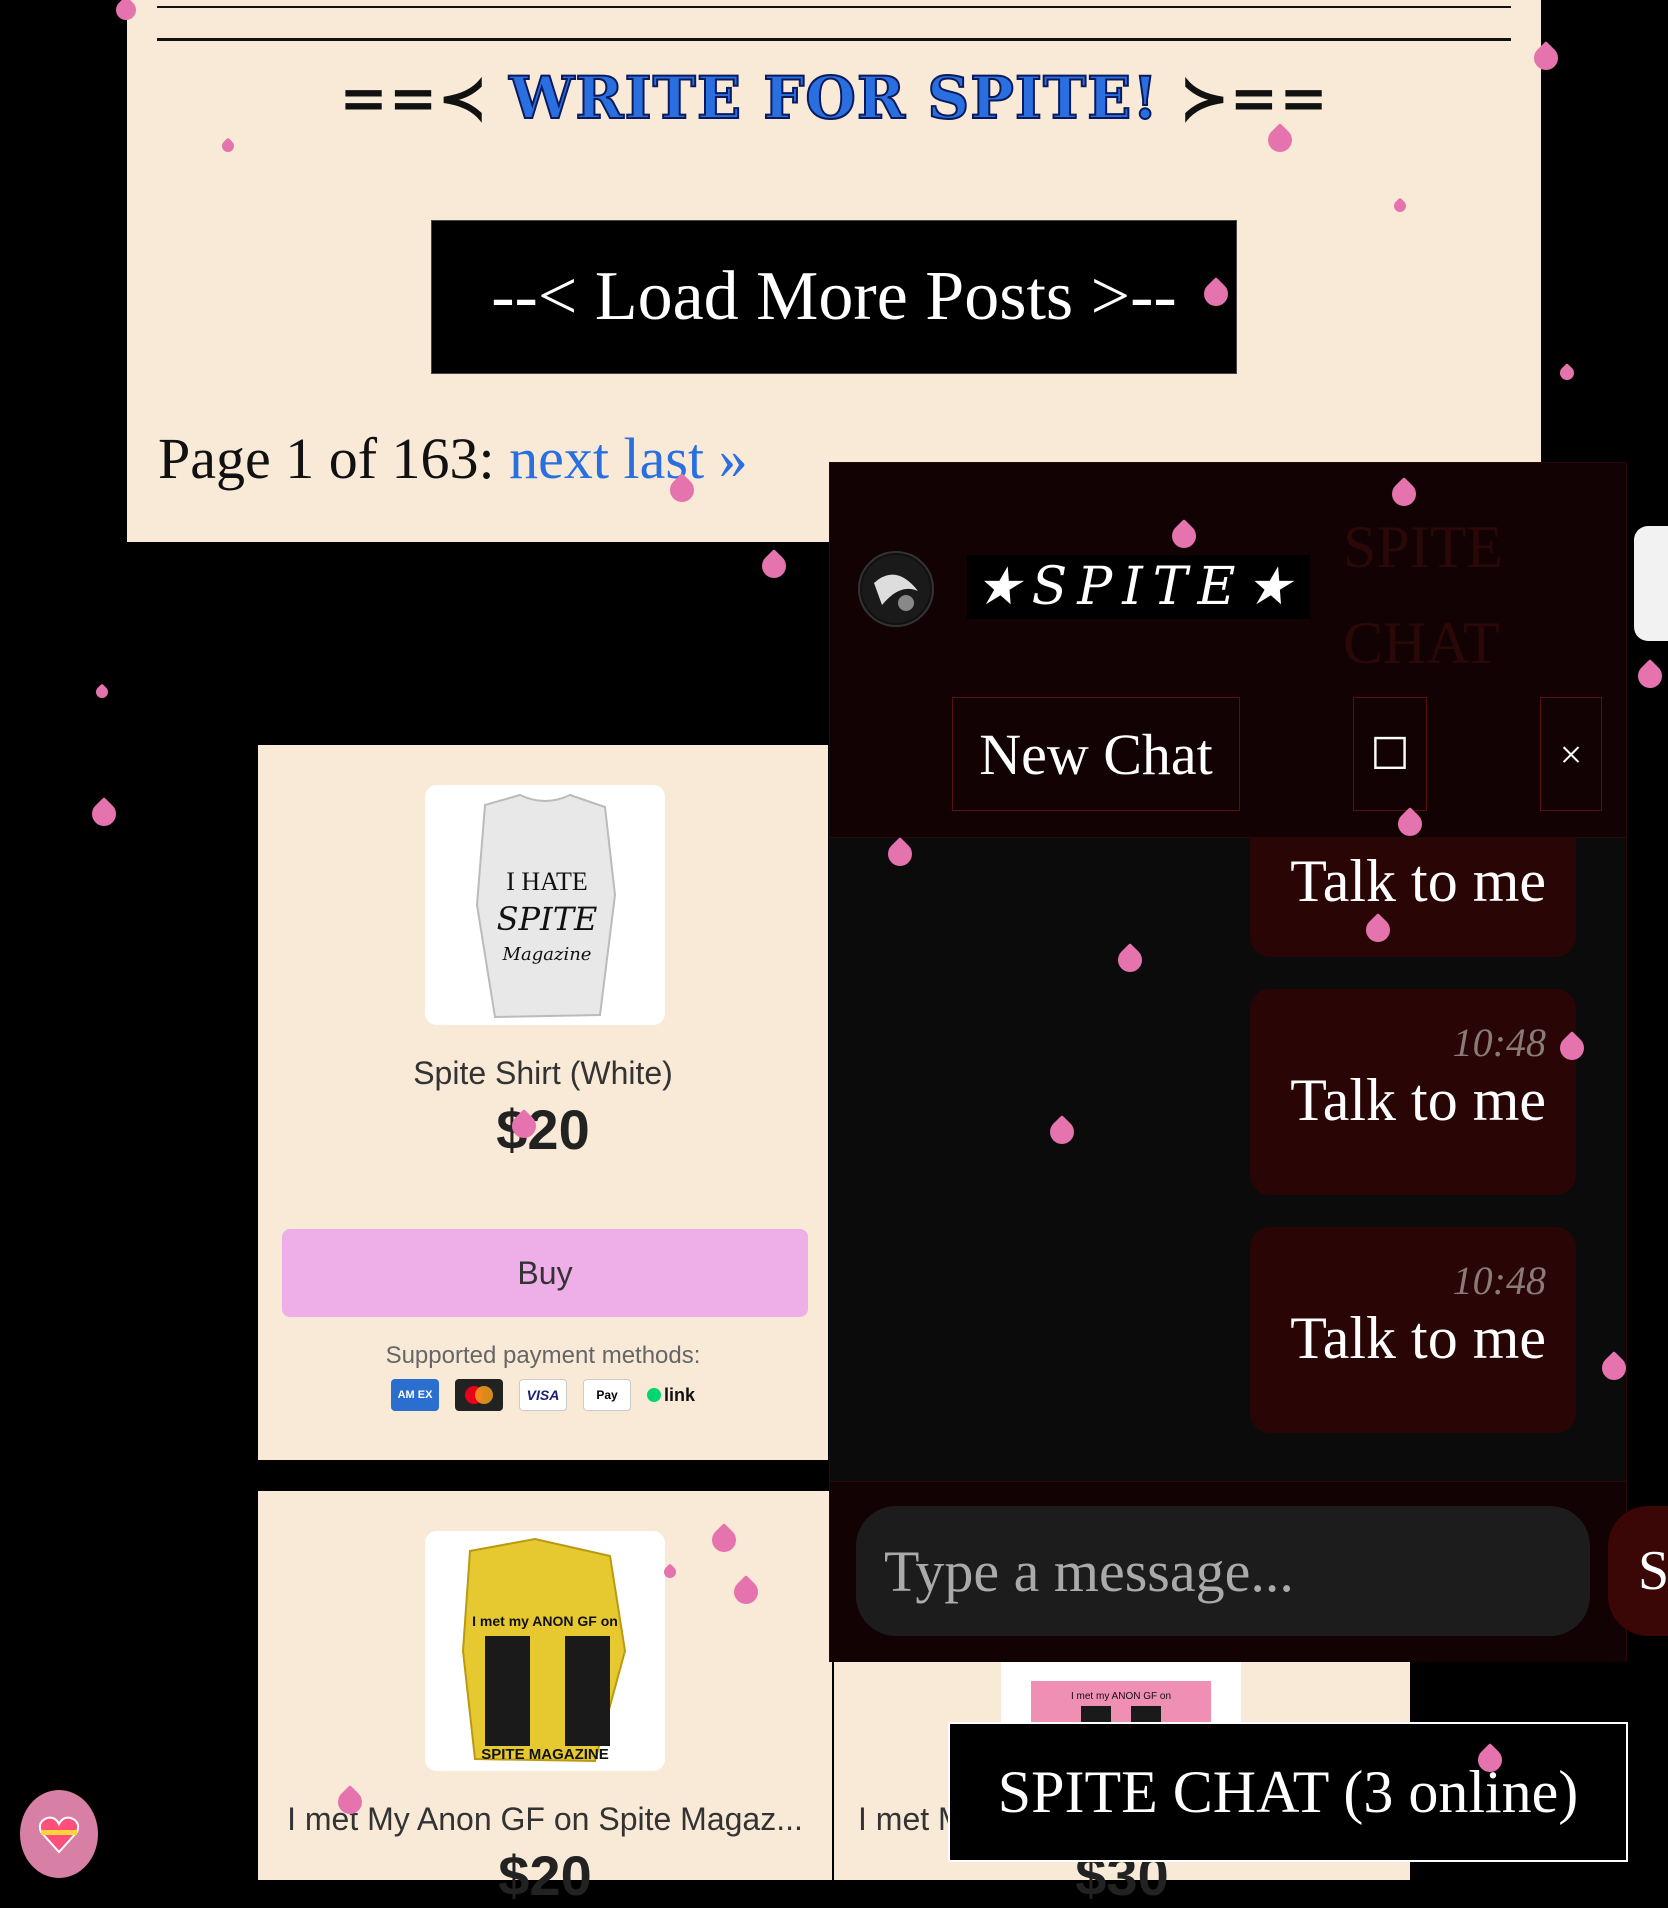 The image size is (1668, 1908). What do you see at coordinates (543, 1355) in the screenshot?
I see `payment-methods-label: Supported payment methods:` at bounding box center [543, 1355].